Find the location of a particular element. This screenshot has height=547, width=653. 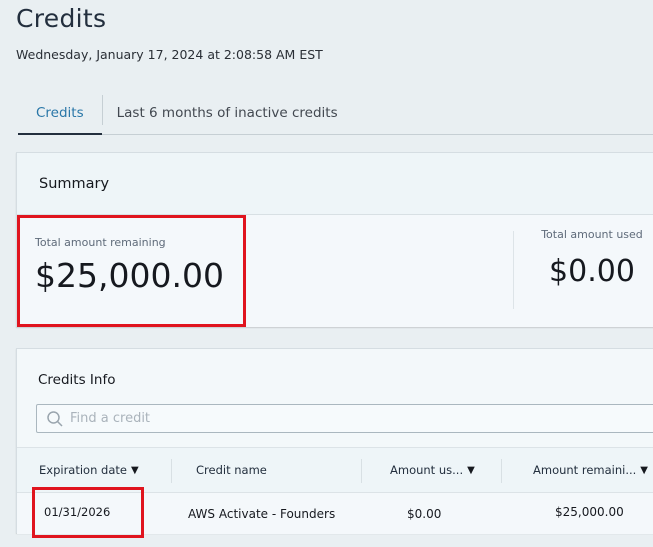

tab-credits: Credits is located at coordinates (60, 114).